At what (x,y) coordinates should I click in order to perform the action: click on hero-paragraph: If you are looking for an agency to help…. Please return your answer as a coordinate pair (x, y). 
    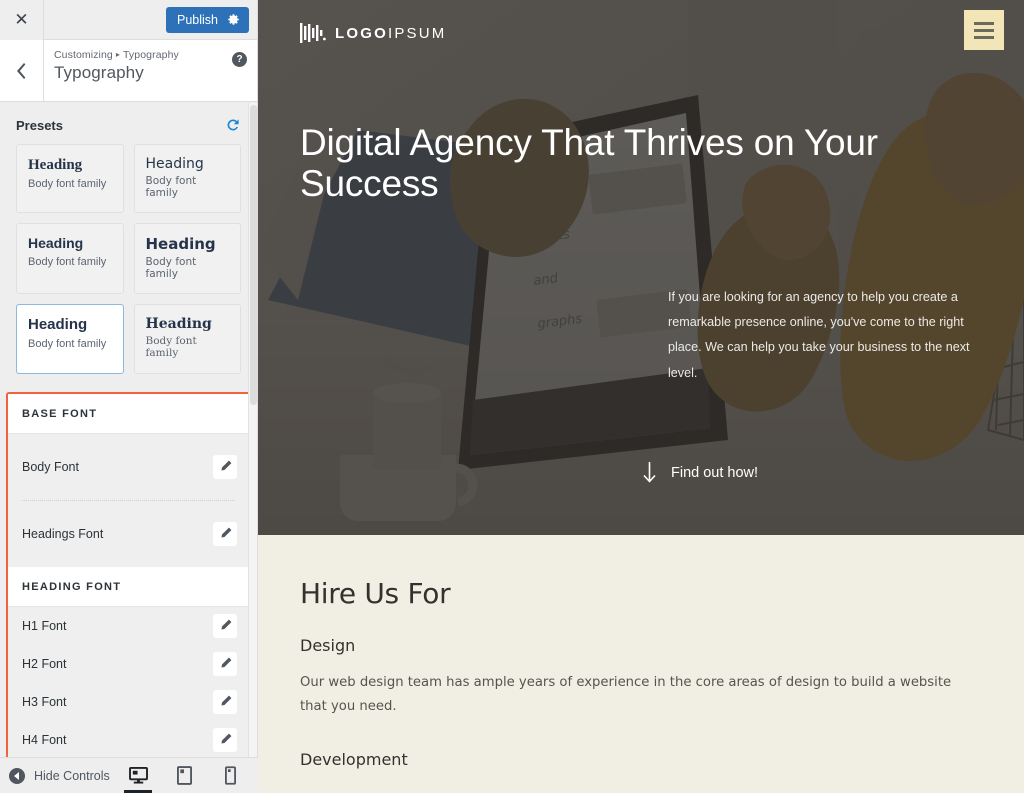
    Looking at the image, I should click on (819, 335).